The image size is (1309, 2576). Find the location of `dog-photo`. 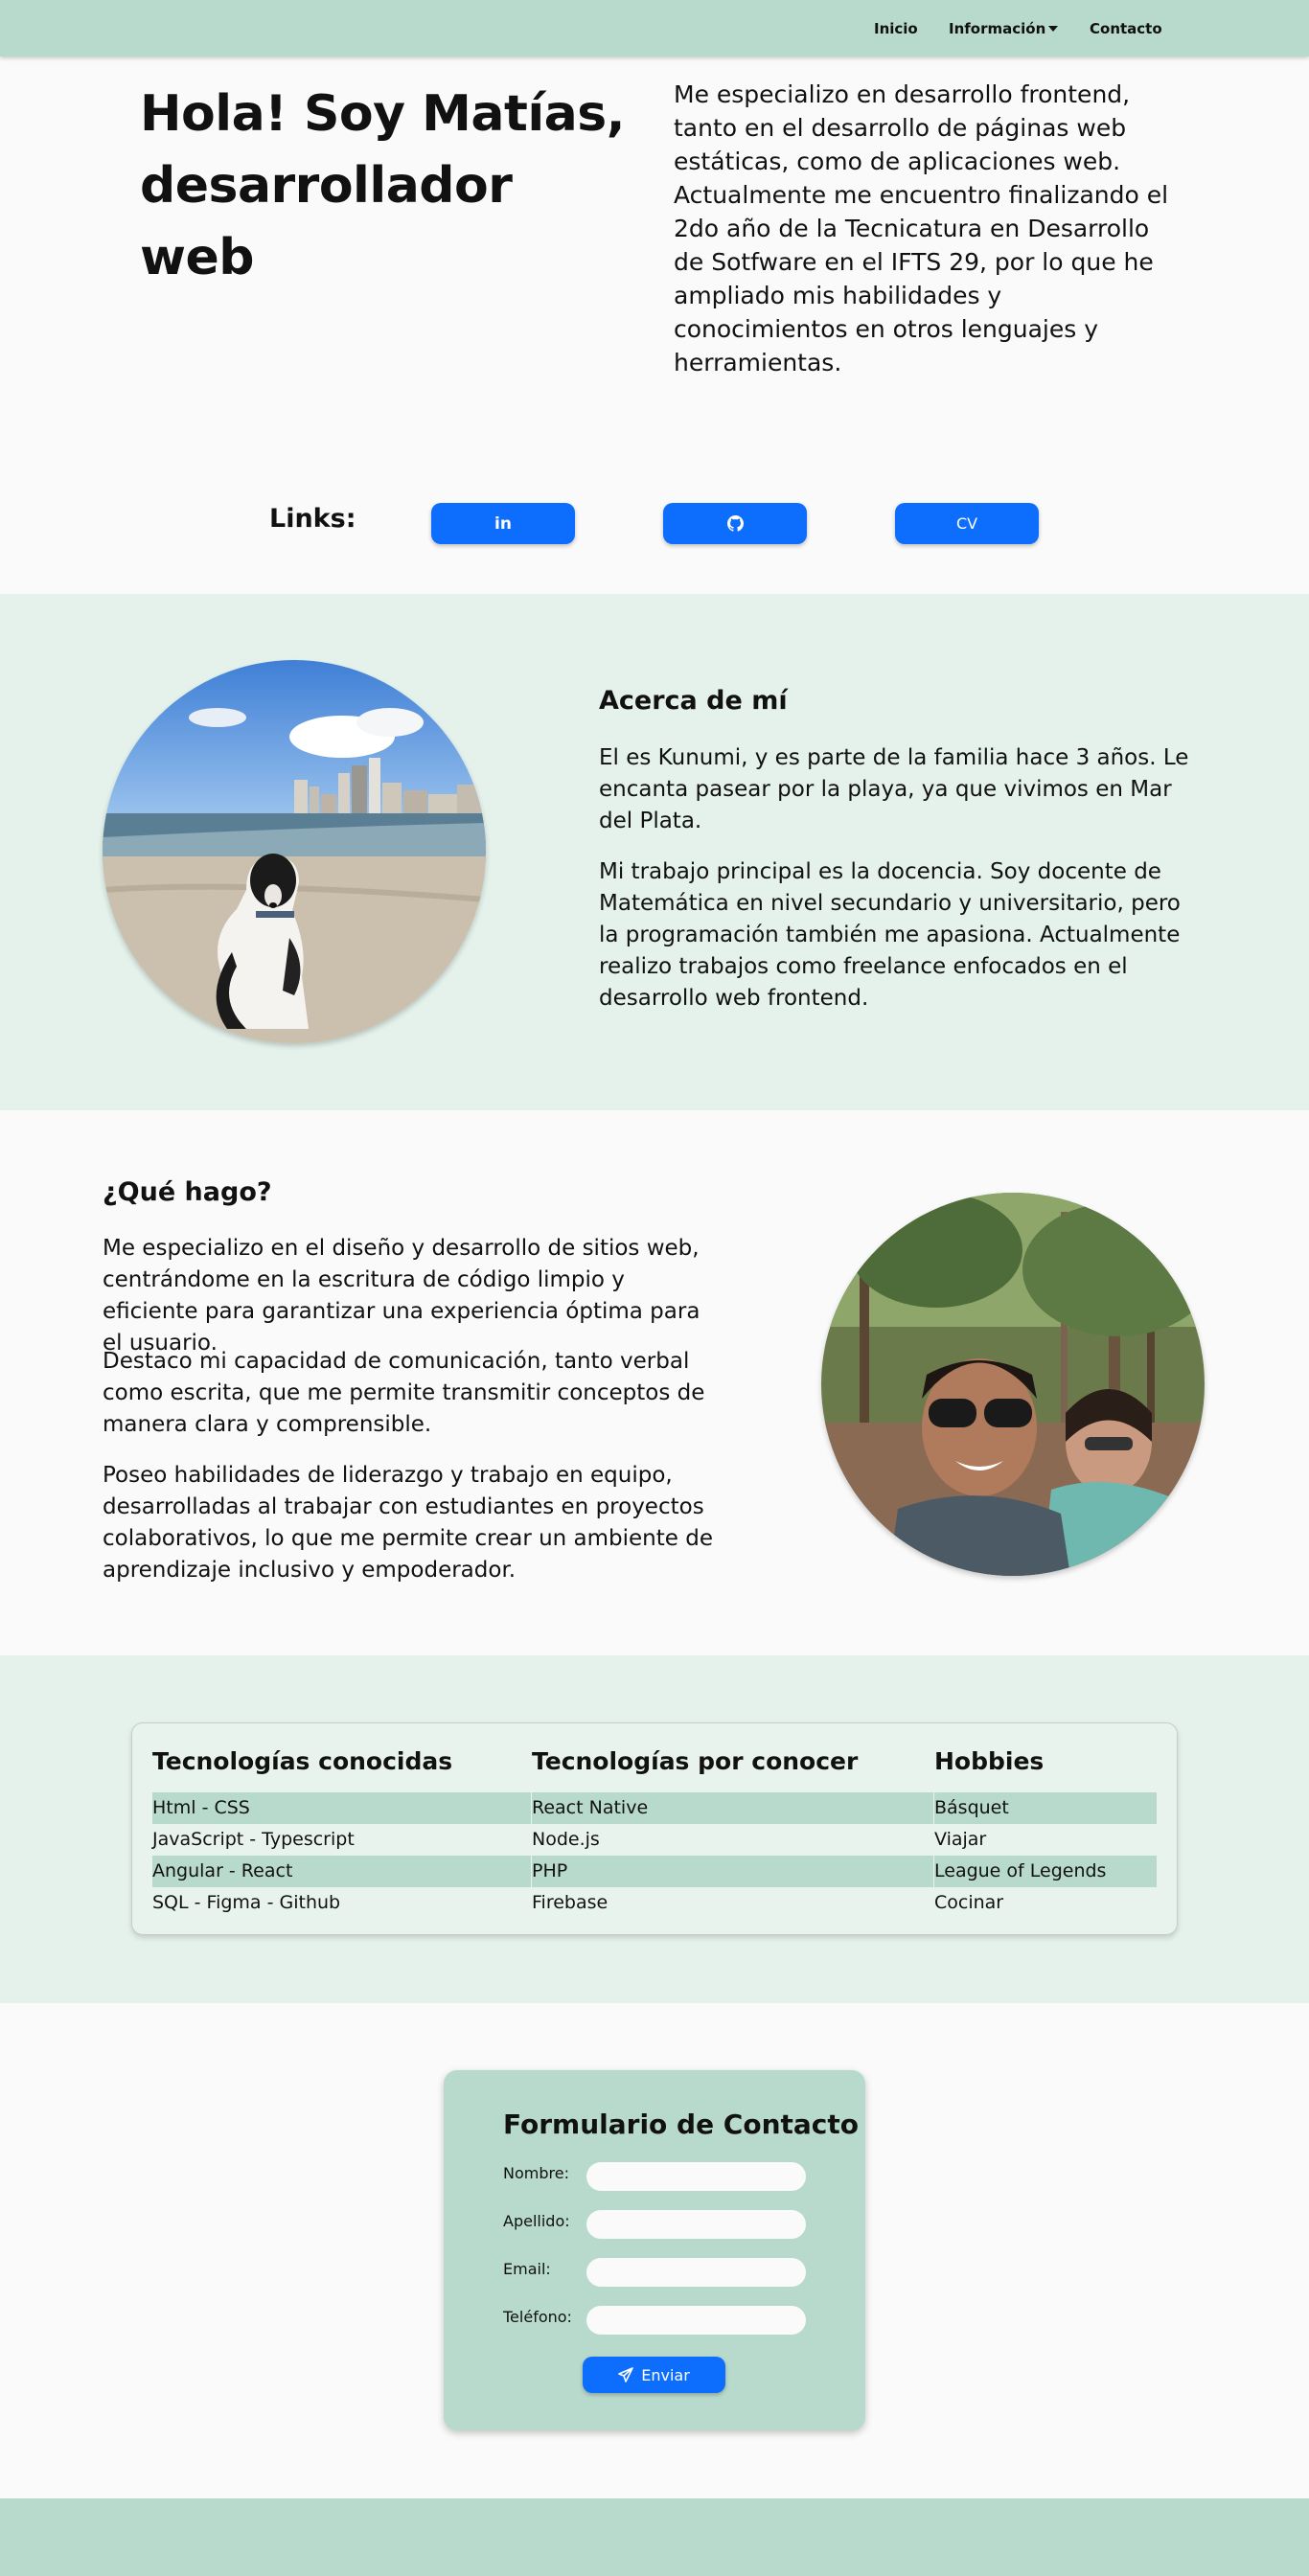

dog-photo is located at coordinates (295, 851).